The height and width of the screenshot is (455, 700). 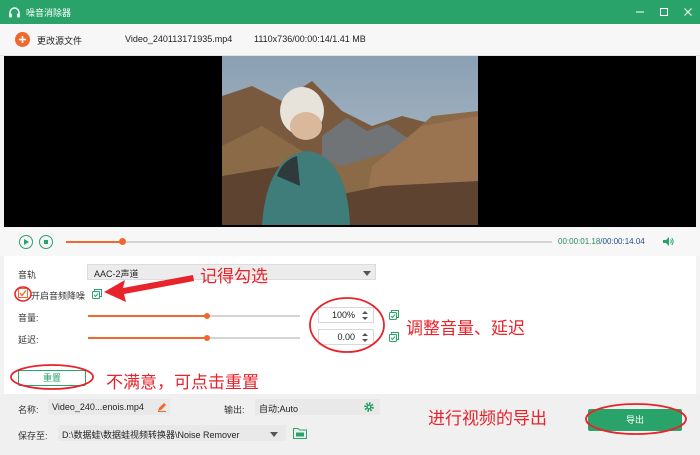 I want to click on stop-icon, so click(x=46, y=242).